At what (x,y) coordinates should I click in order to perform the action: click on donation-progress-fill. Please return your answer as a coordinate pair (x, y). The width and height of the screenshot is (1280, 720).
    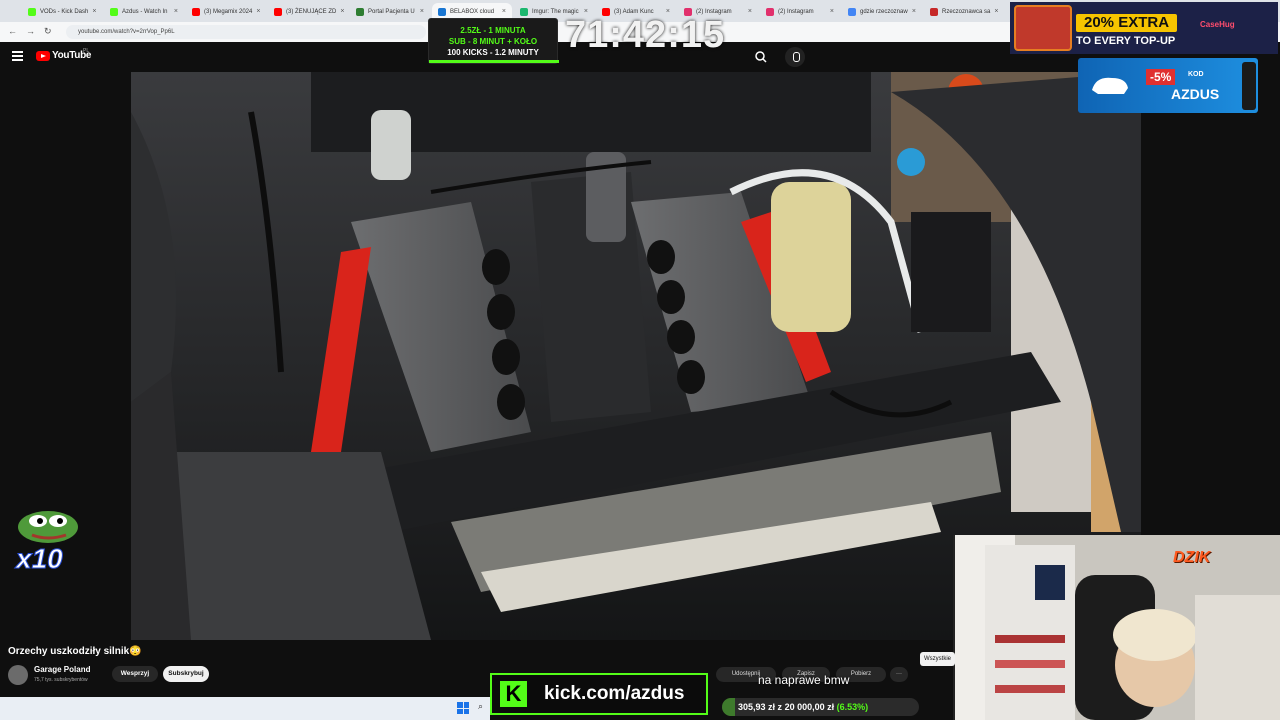
    Looking at the image, I should click on (728, 707).